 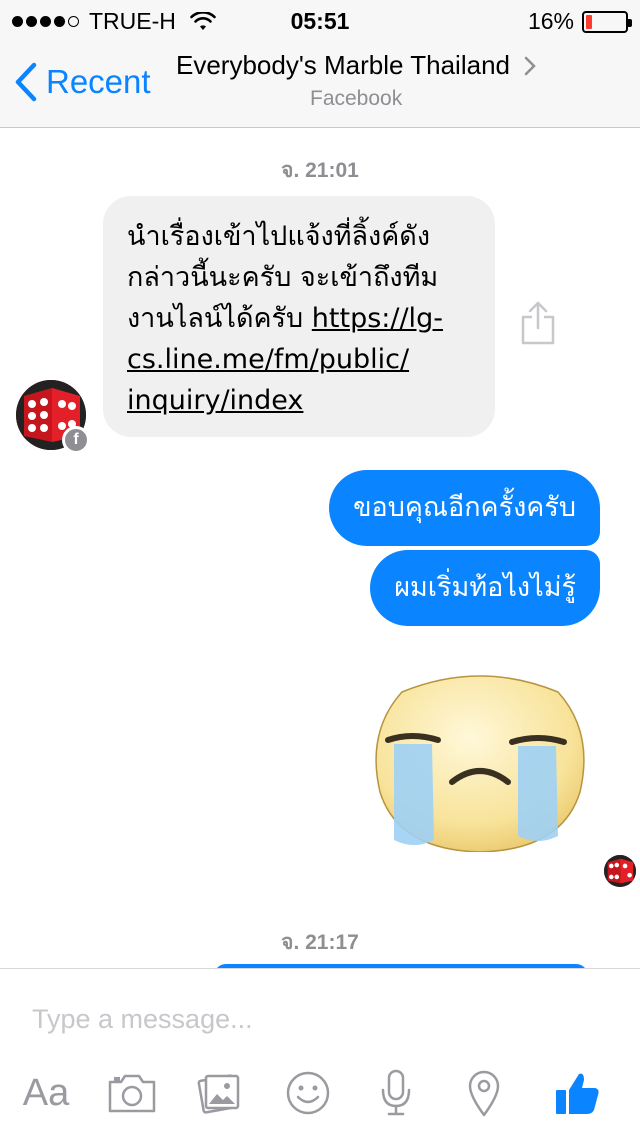 What do you see at coordinates (464, 508) in the screenshot?
I see `outgoing-message-bubble: ขอบคุณอีกครั้งครับ` at bounding box center [464, 508].